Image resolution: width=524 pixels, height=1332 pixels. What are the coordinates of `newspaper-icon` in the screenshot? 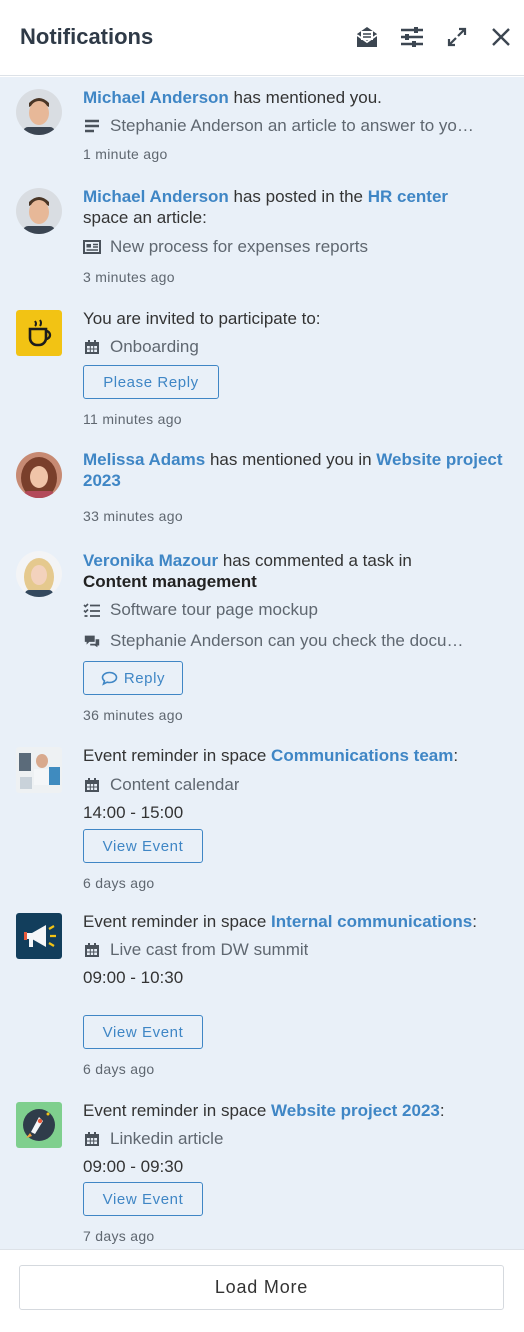 It's located at (92, 247).